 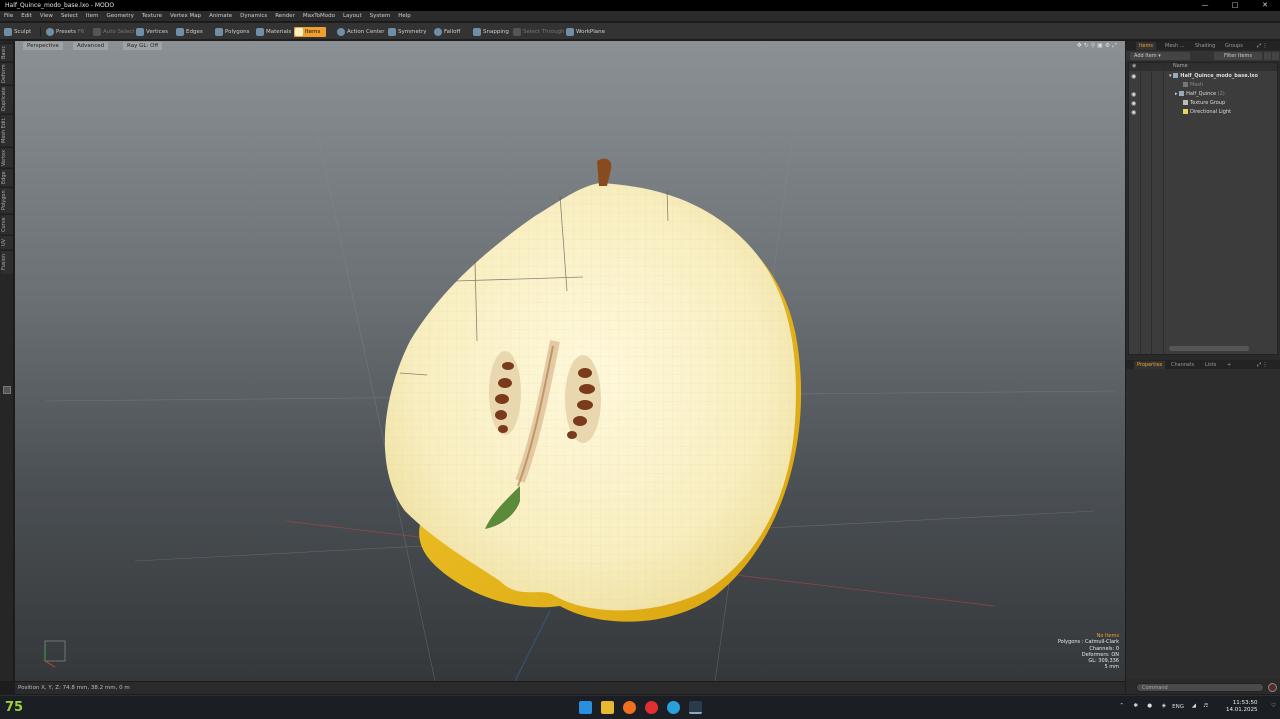 What do you see at coordinates (26, 16) in the screenshot?
I see `menu-edit: Edit` at bounding box center [26, 16].